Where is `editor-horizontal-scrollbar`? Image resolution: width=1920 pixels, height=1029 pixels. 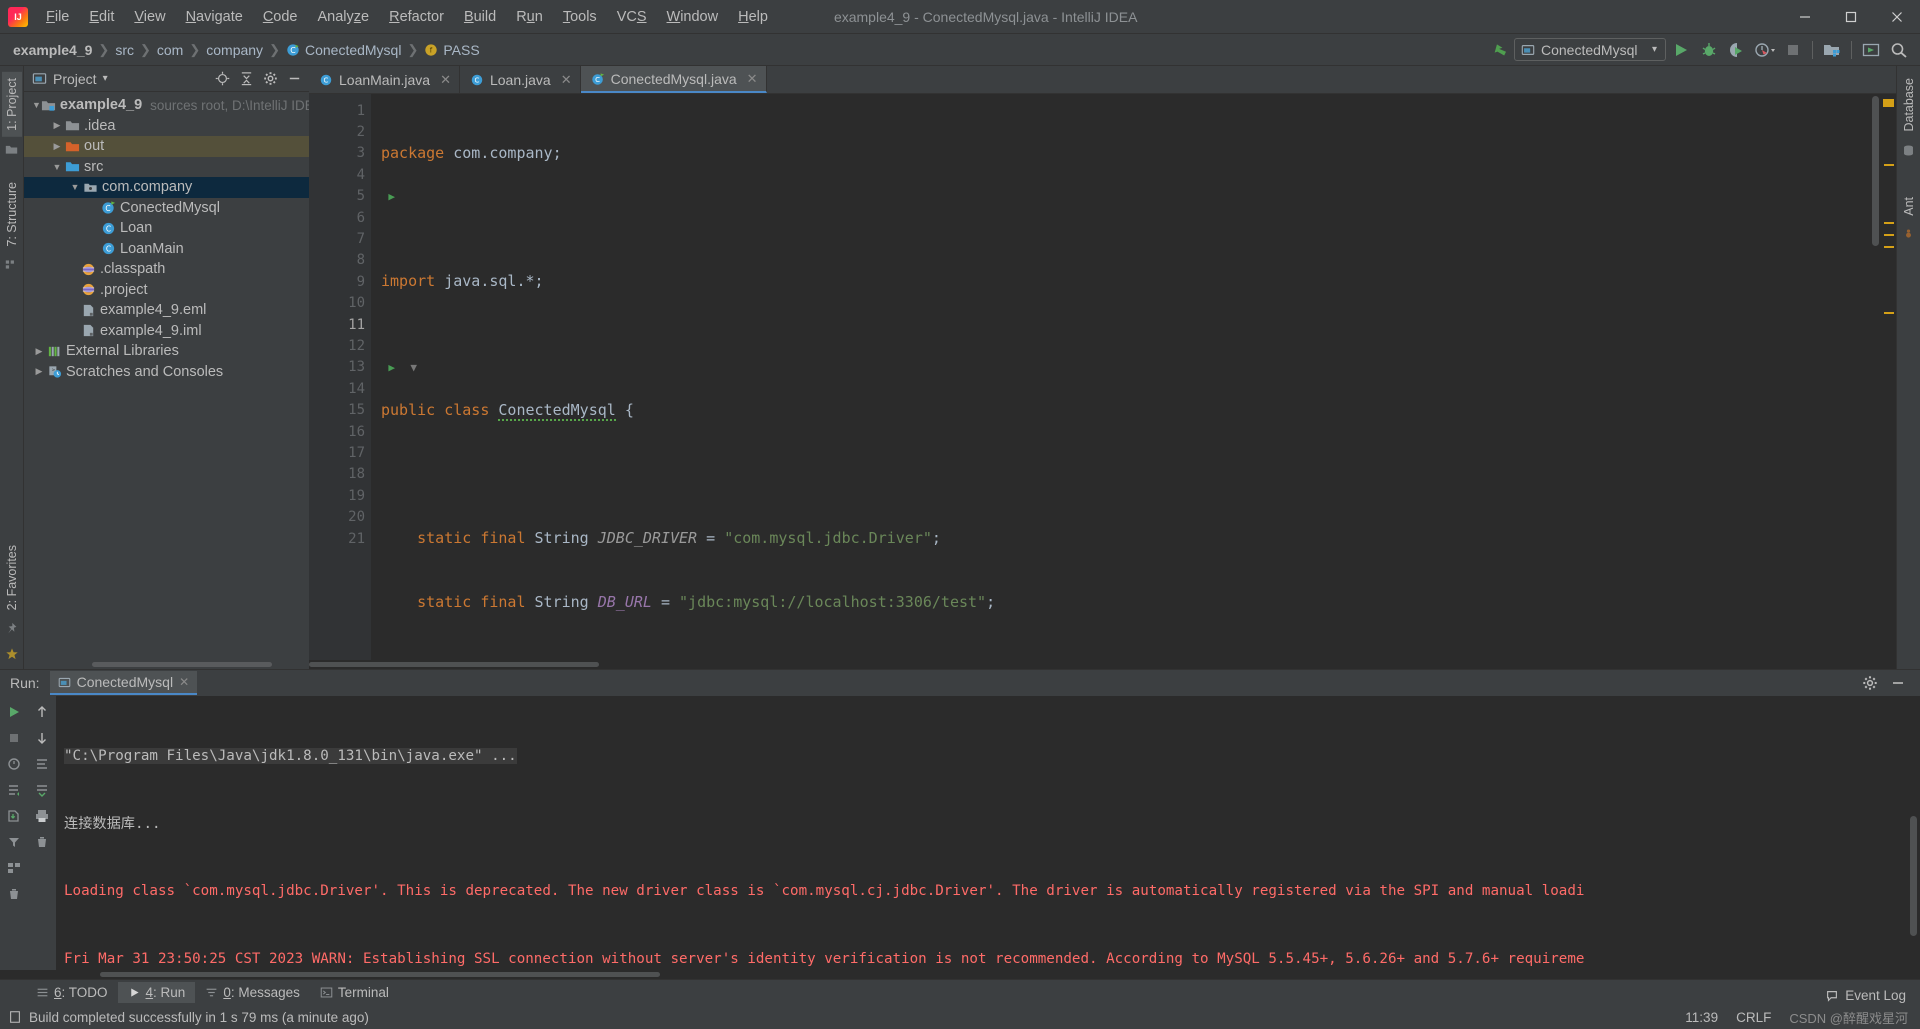
editor-horizontal-scrollbar is located at coordinates (1102, 664).